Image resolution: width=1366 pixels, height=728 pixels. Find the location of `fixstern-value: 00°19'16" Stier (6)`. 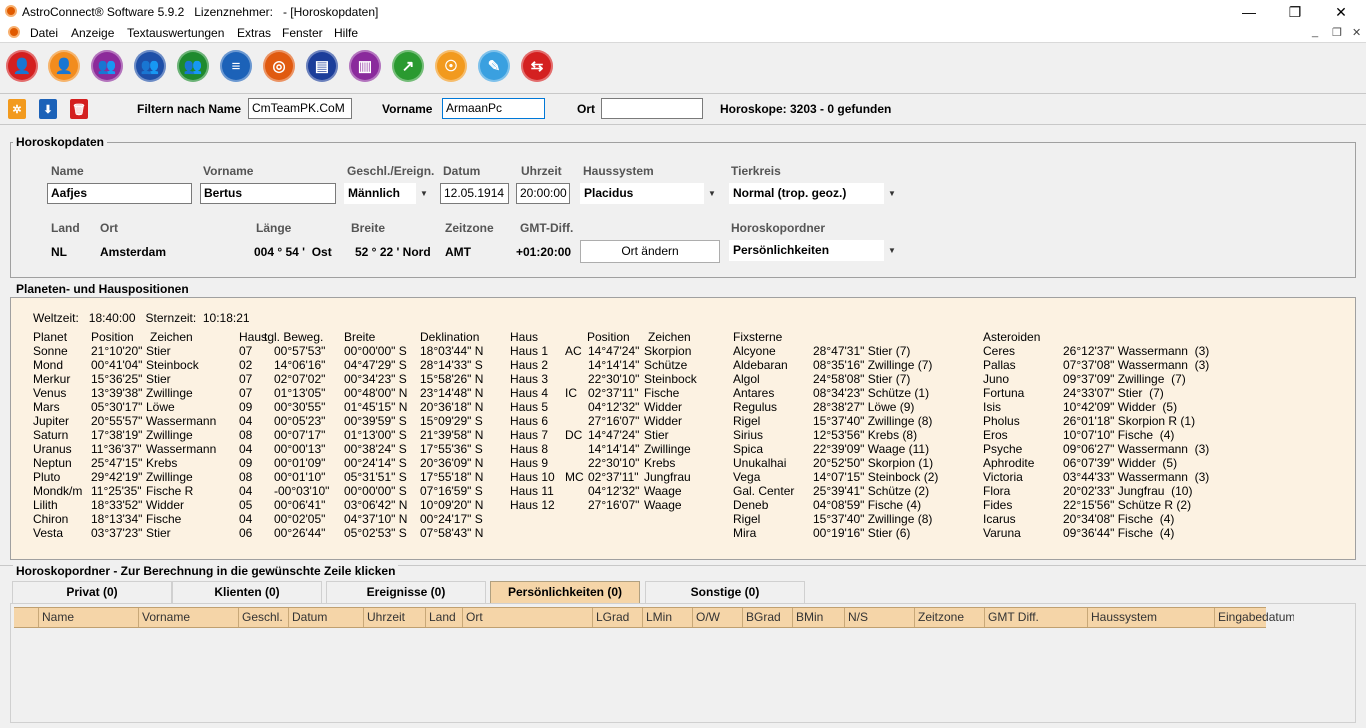

fixstern-value: 00°19'16" Stier (6) is located at coordinates (862, 533).